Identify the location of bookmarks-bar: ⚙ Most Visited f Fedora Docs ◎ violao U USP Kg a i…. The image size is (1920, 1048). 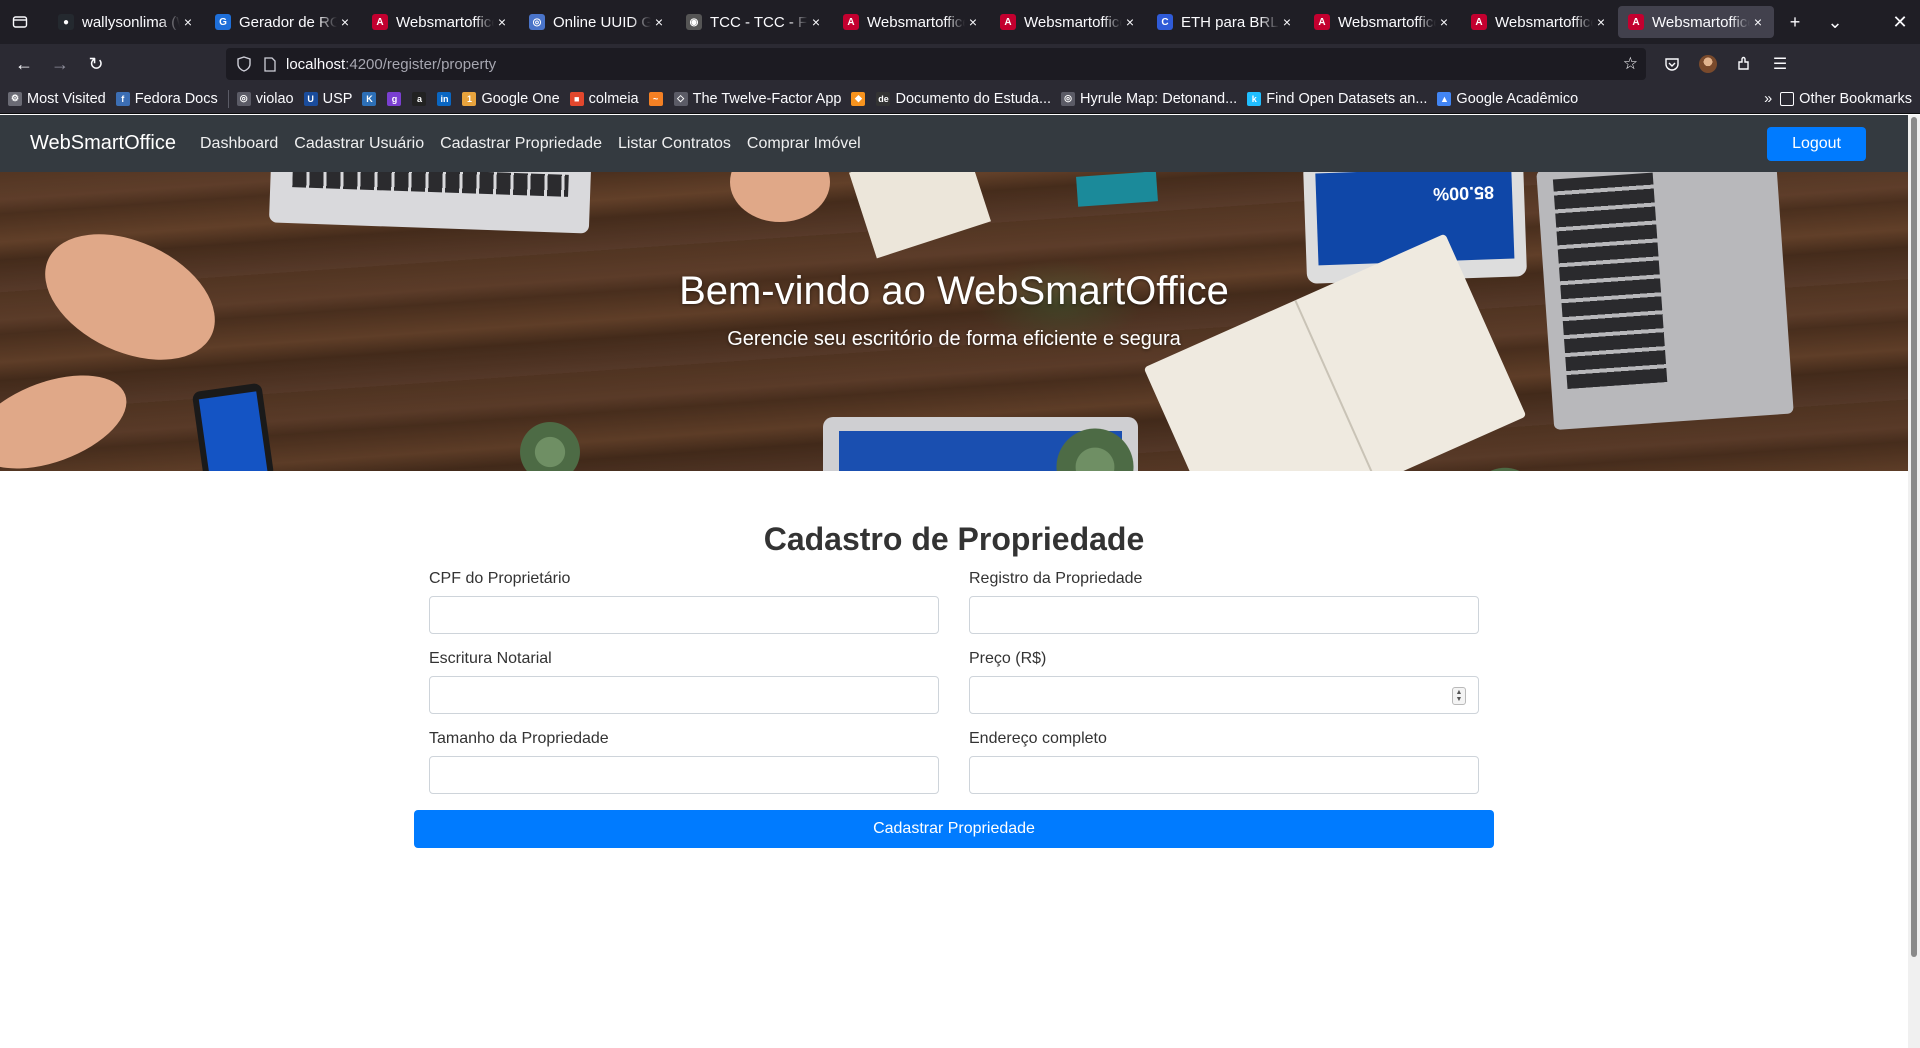
(960, 99).